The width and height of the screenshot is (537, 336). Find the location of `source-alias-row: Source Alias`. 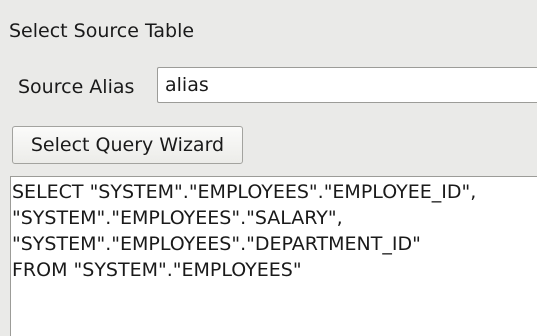

source-alias-row: Source Alias is located at coordinates (76, 87).